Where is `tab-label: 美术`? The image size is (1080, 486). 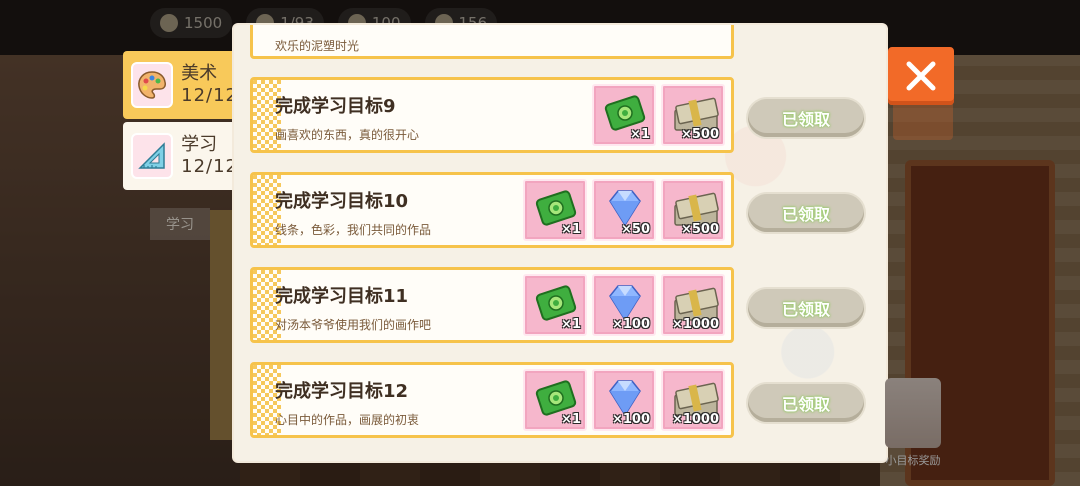
tab-label: 美术 is located at coordinates (199, 73).